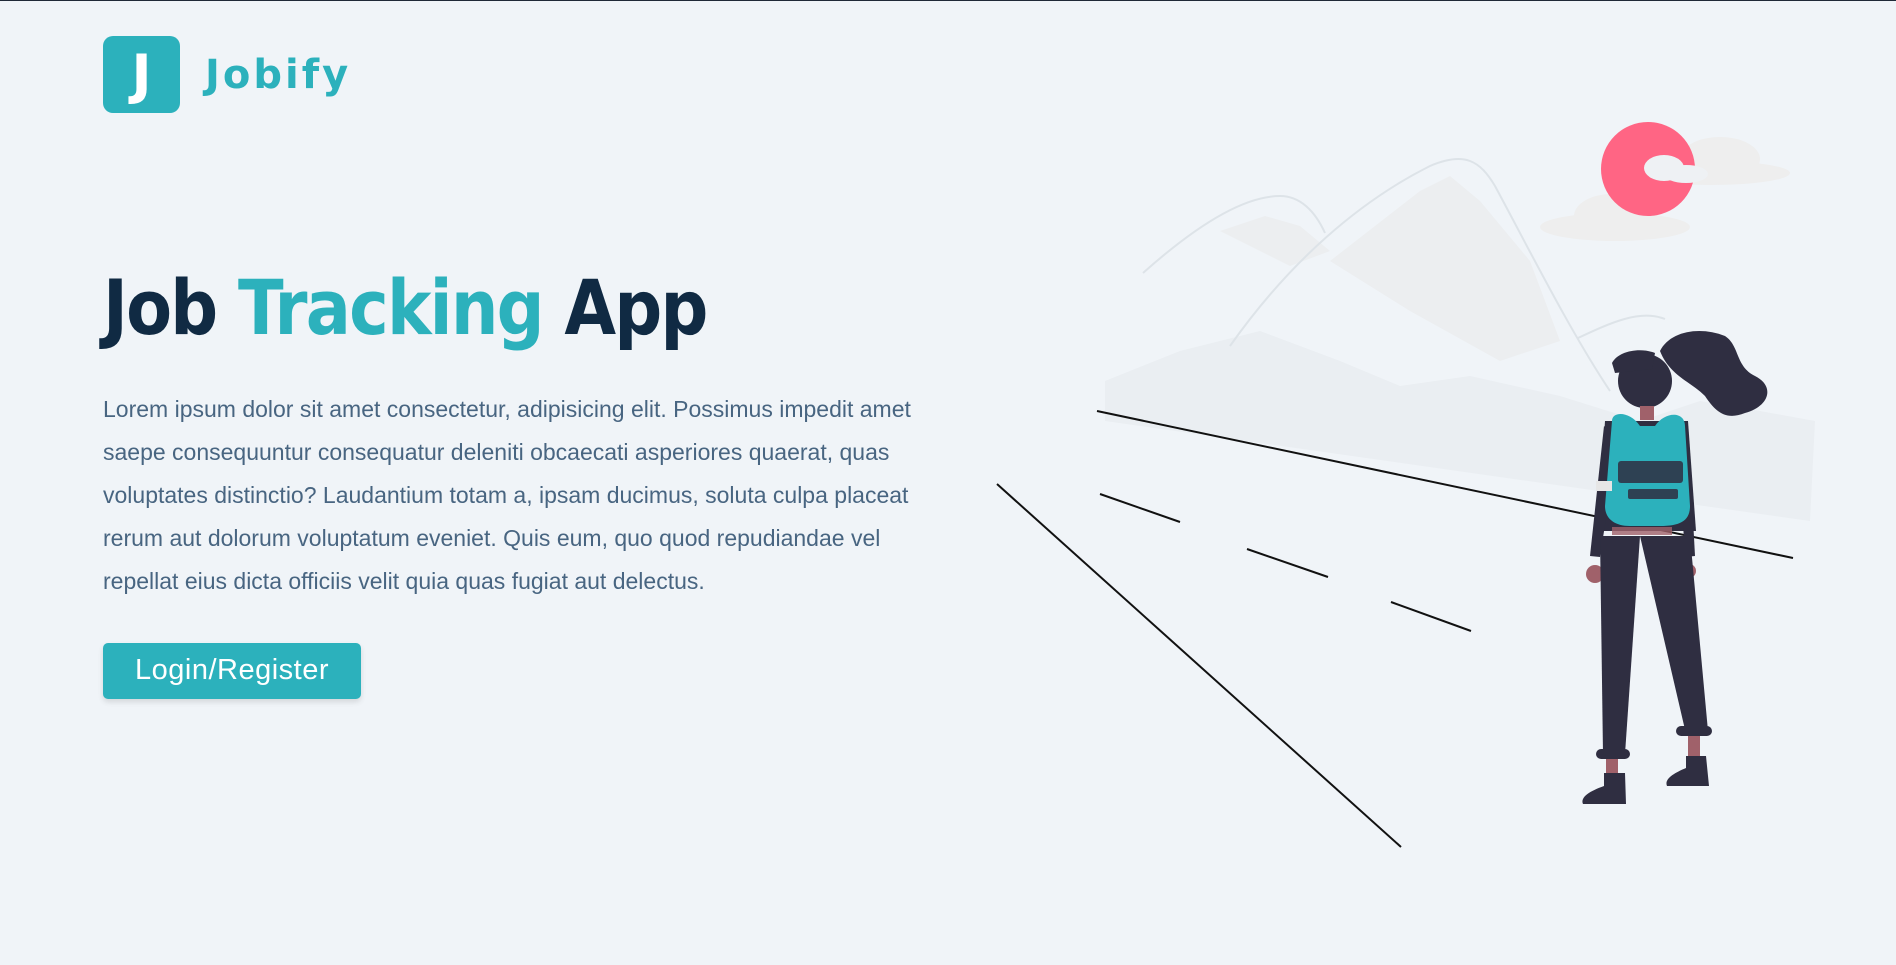 The height and width of the screenshot is (965, 1896). Describe the element at coordinates (1675, 567) in the screenshot. I see `traveler-figure` at that location.